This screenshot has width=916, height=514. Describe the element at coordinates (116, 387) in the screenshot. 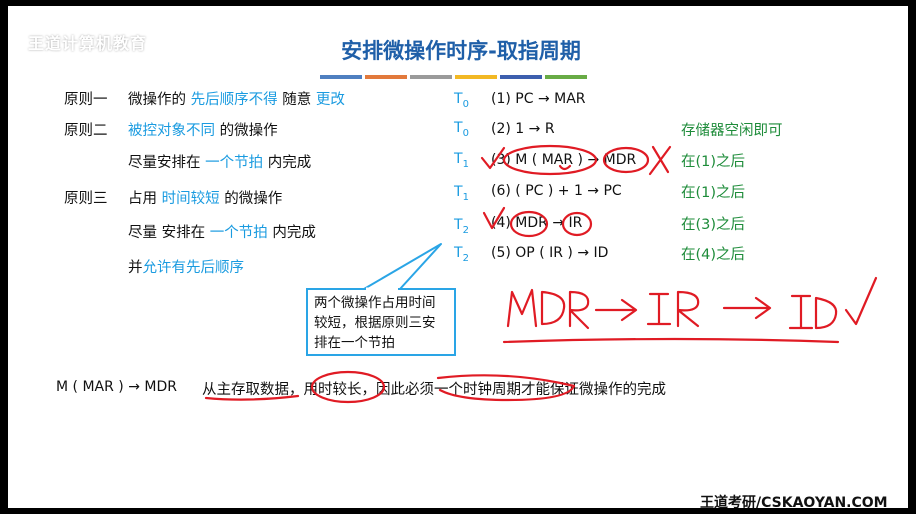

I see `bottom-expression: M ( MAR ) → MDR` at that location.